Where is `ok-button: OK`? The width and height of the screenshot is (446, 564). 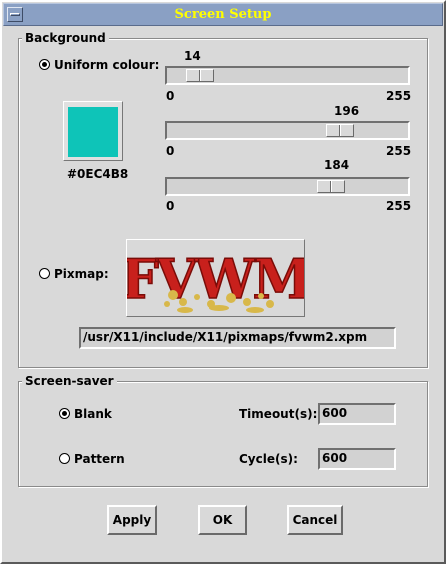
ok-button: OK is located at coordinates (222, 520).